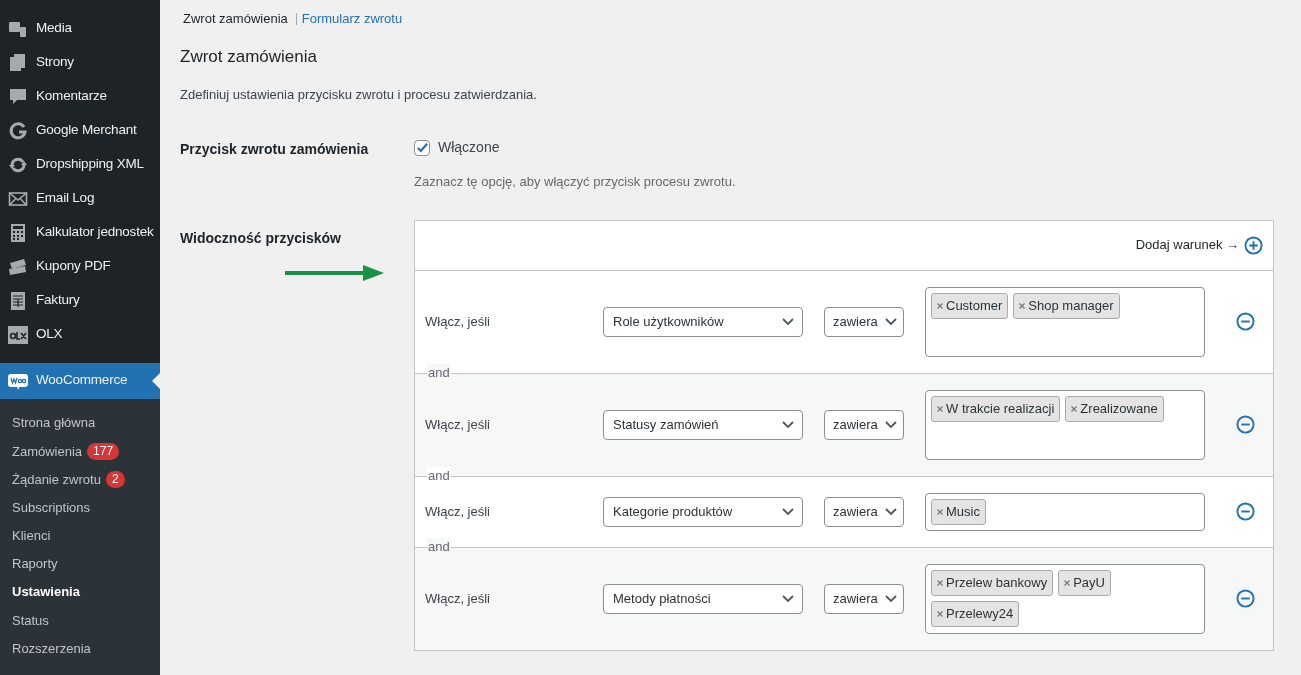  What do you see at coordinates (18, 29) in the screenshot?
I see `media-icon` at bounding box center [18, 29].